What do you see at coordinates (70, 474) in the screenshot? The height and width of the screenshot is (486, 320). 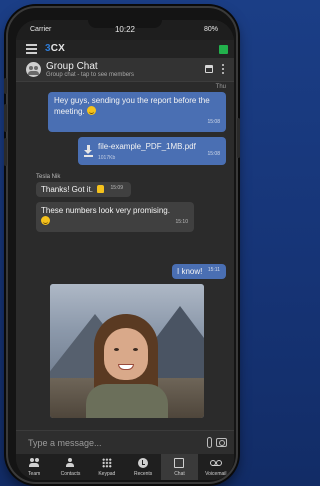 I see `nav-label: Contacts` at bounding box center [70, 474].